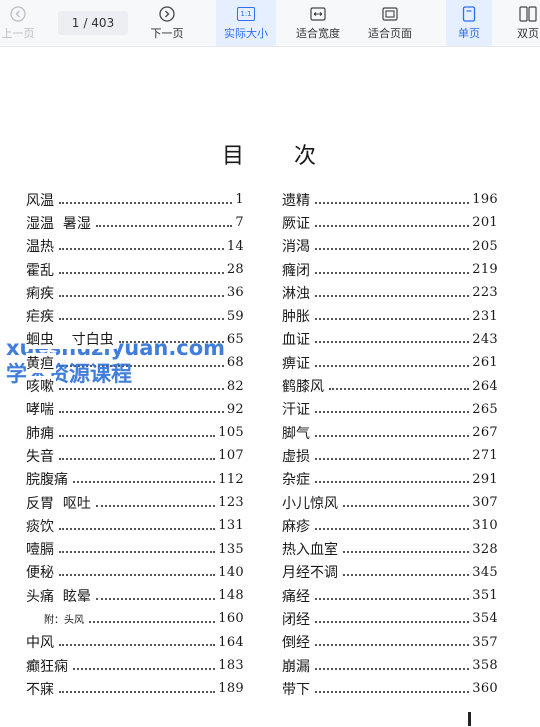 This screenshot has width=540, height=727. What do you see at coordinates (231, 502) in the screenshot?
I see `toc-entry-page: 123` at bounding box center [231, 502].